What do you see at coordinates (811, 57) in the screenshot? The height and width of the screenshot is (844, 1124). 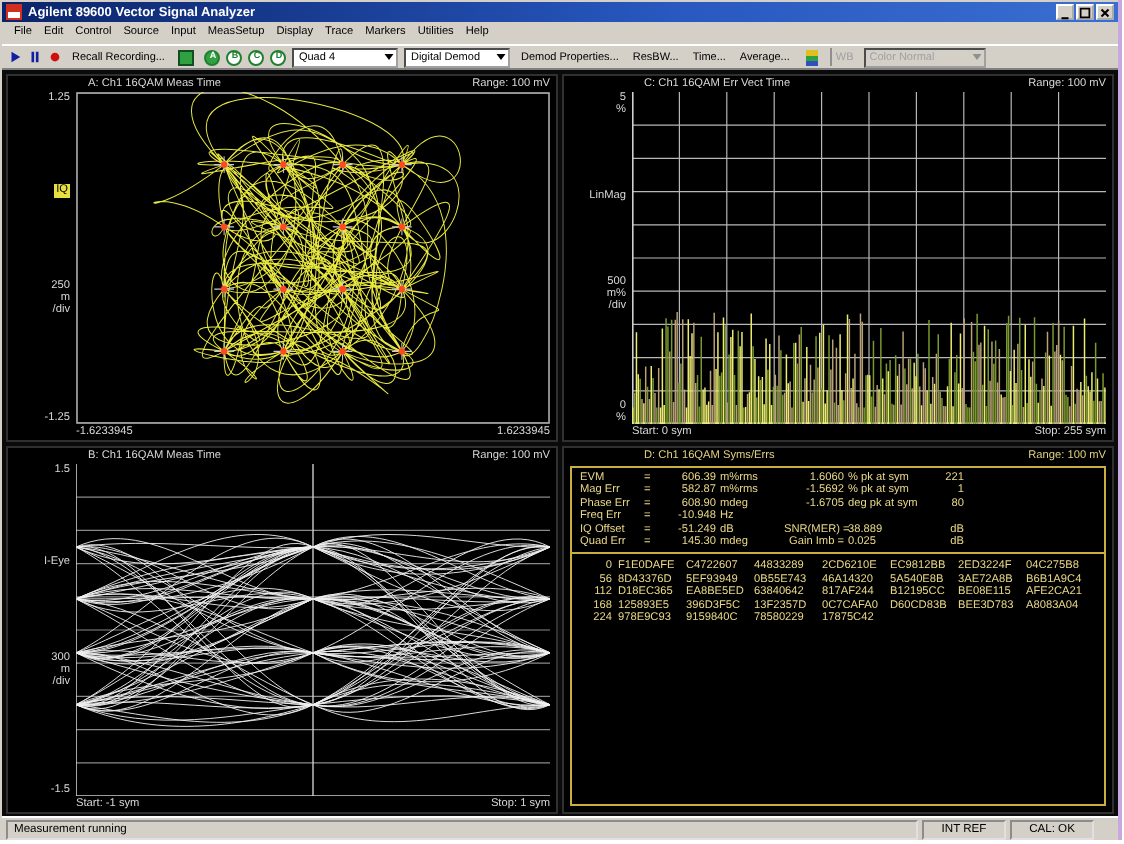 I see `palette-button` at bounding box center [811, 57].